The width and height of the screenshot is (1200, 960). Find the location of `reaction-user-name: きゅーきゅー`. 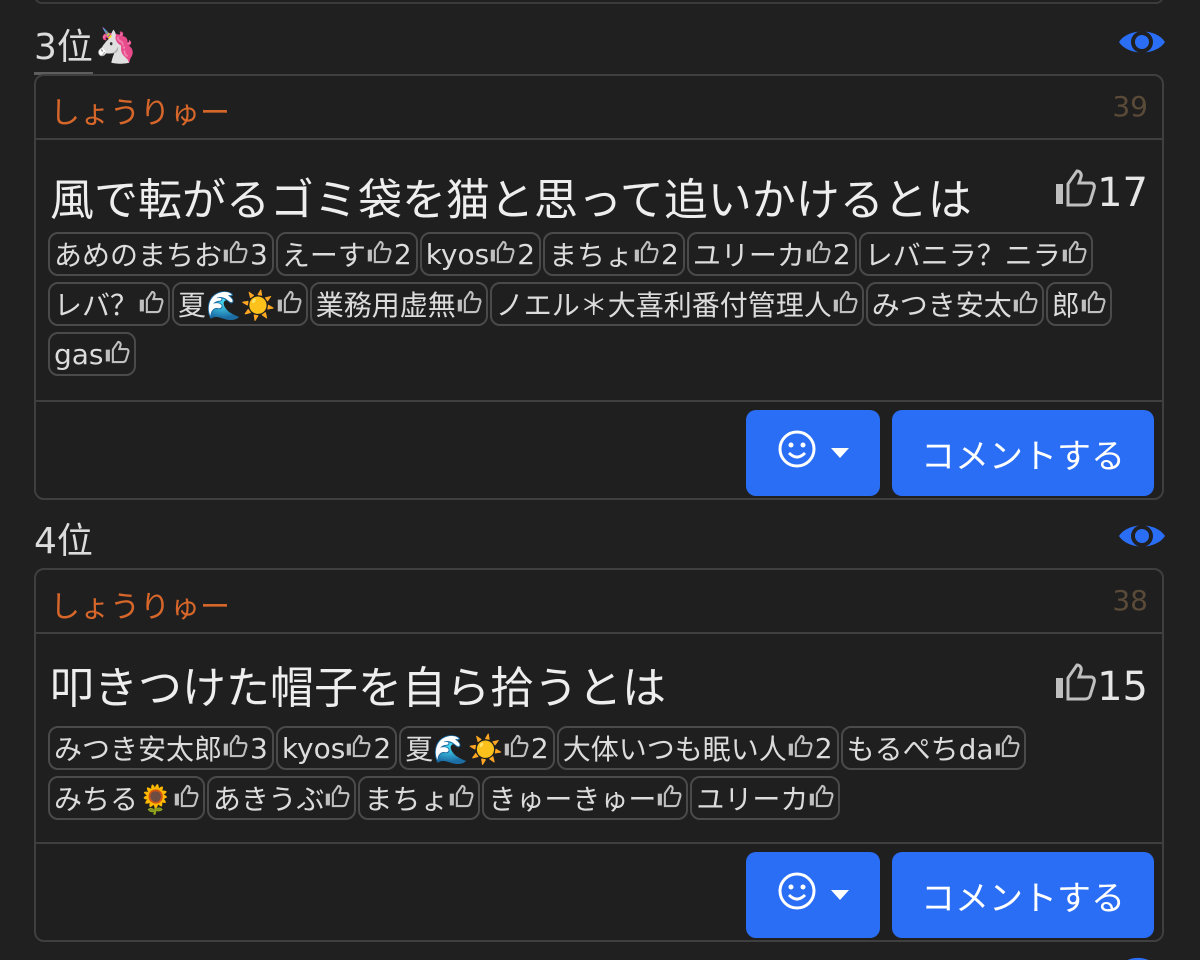

reaction-user-name: きゅーきゅー is located at coordinates (572, 799).